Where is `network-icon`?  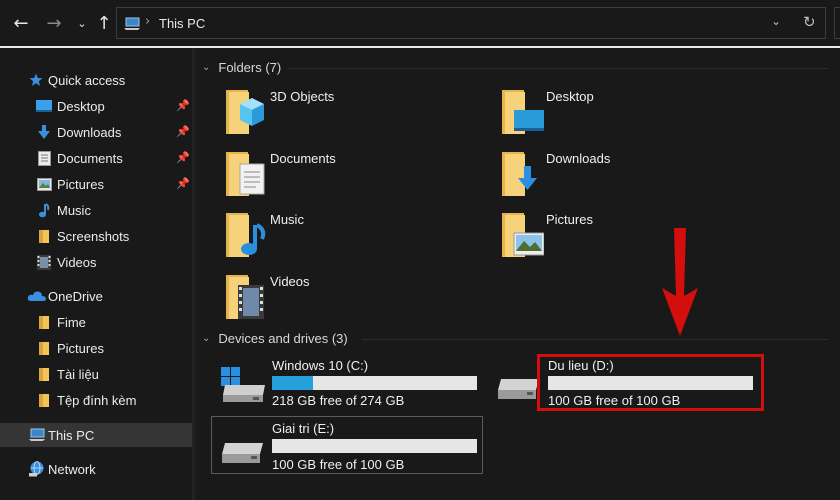
network-icon is located at coordinates (37, 469).